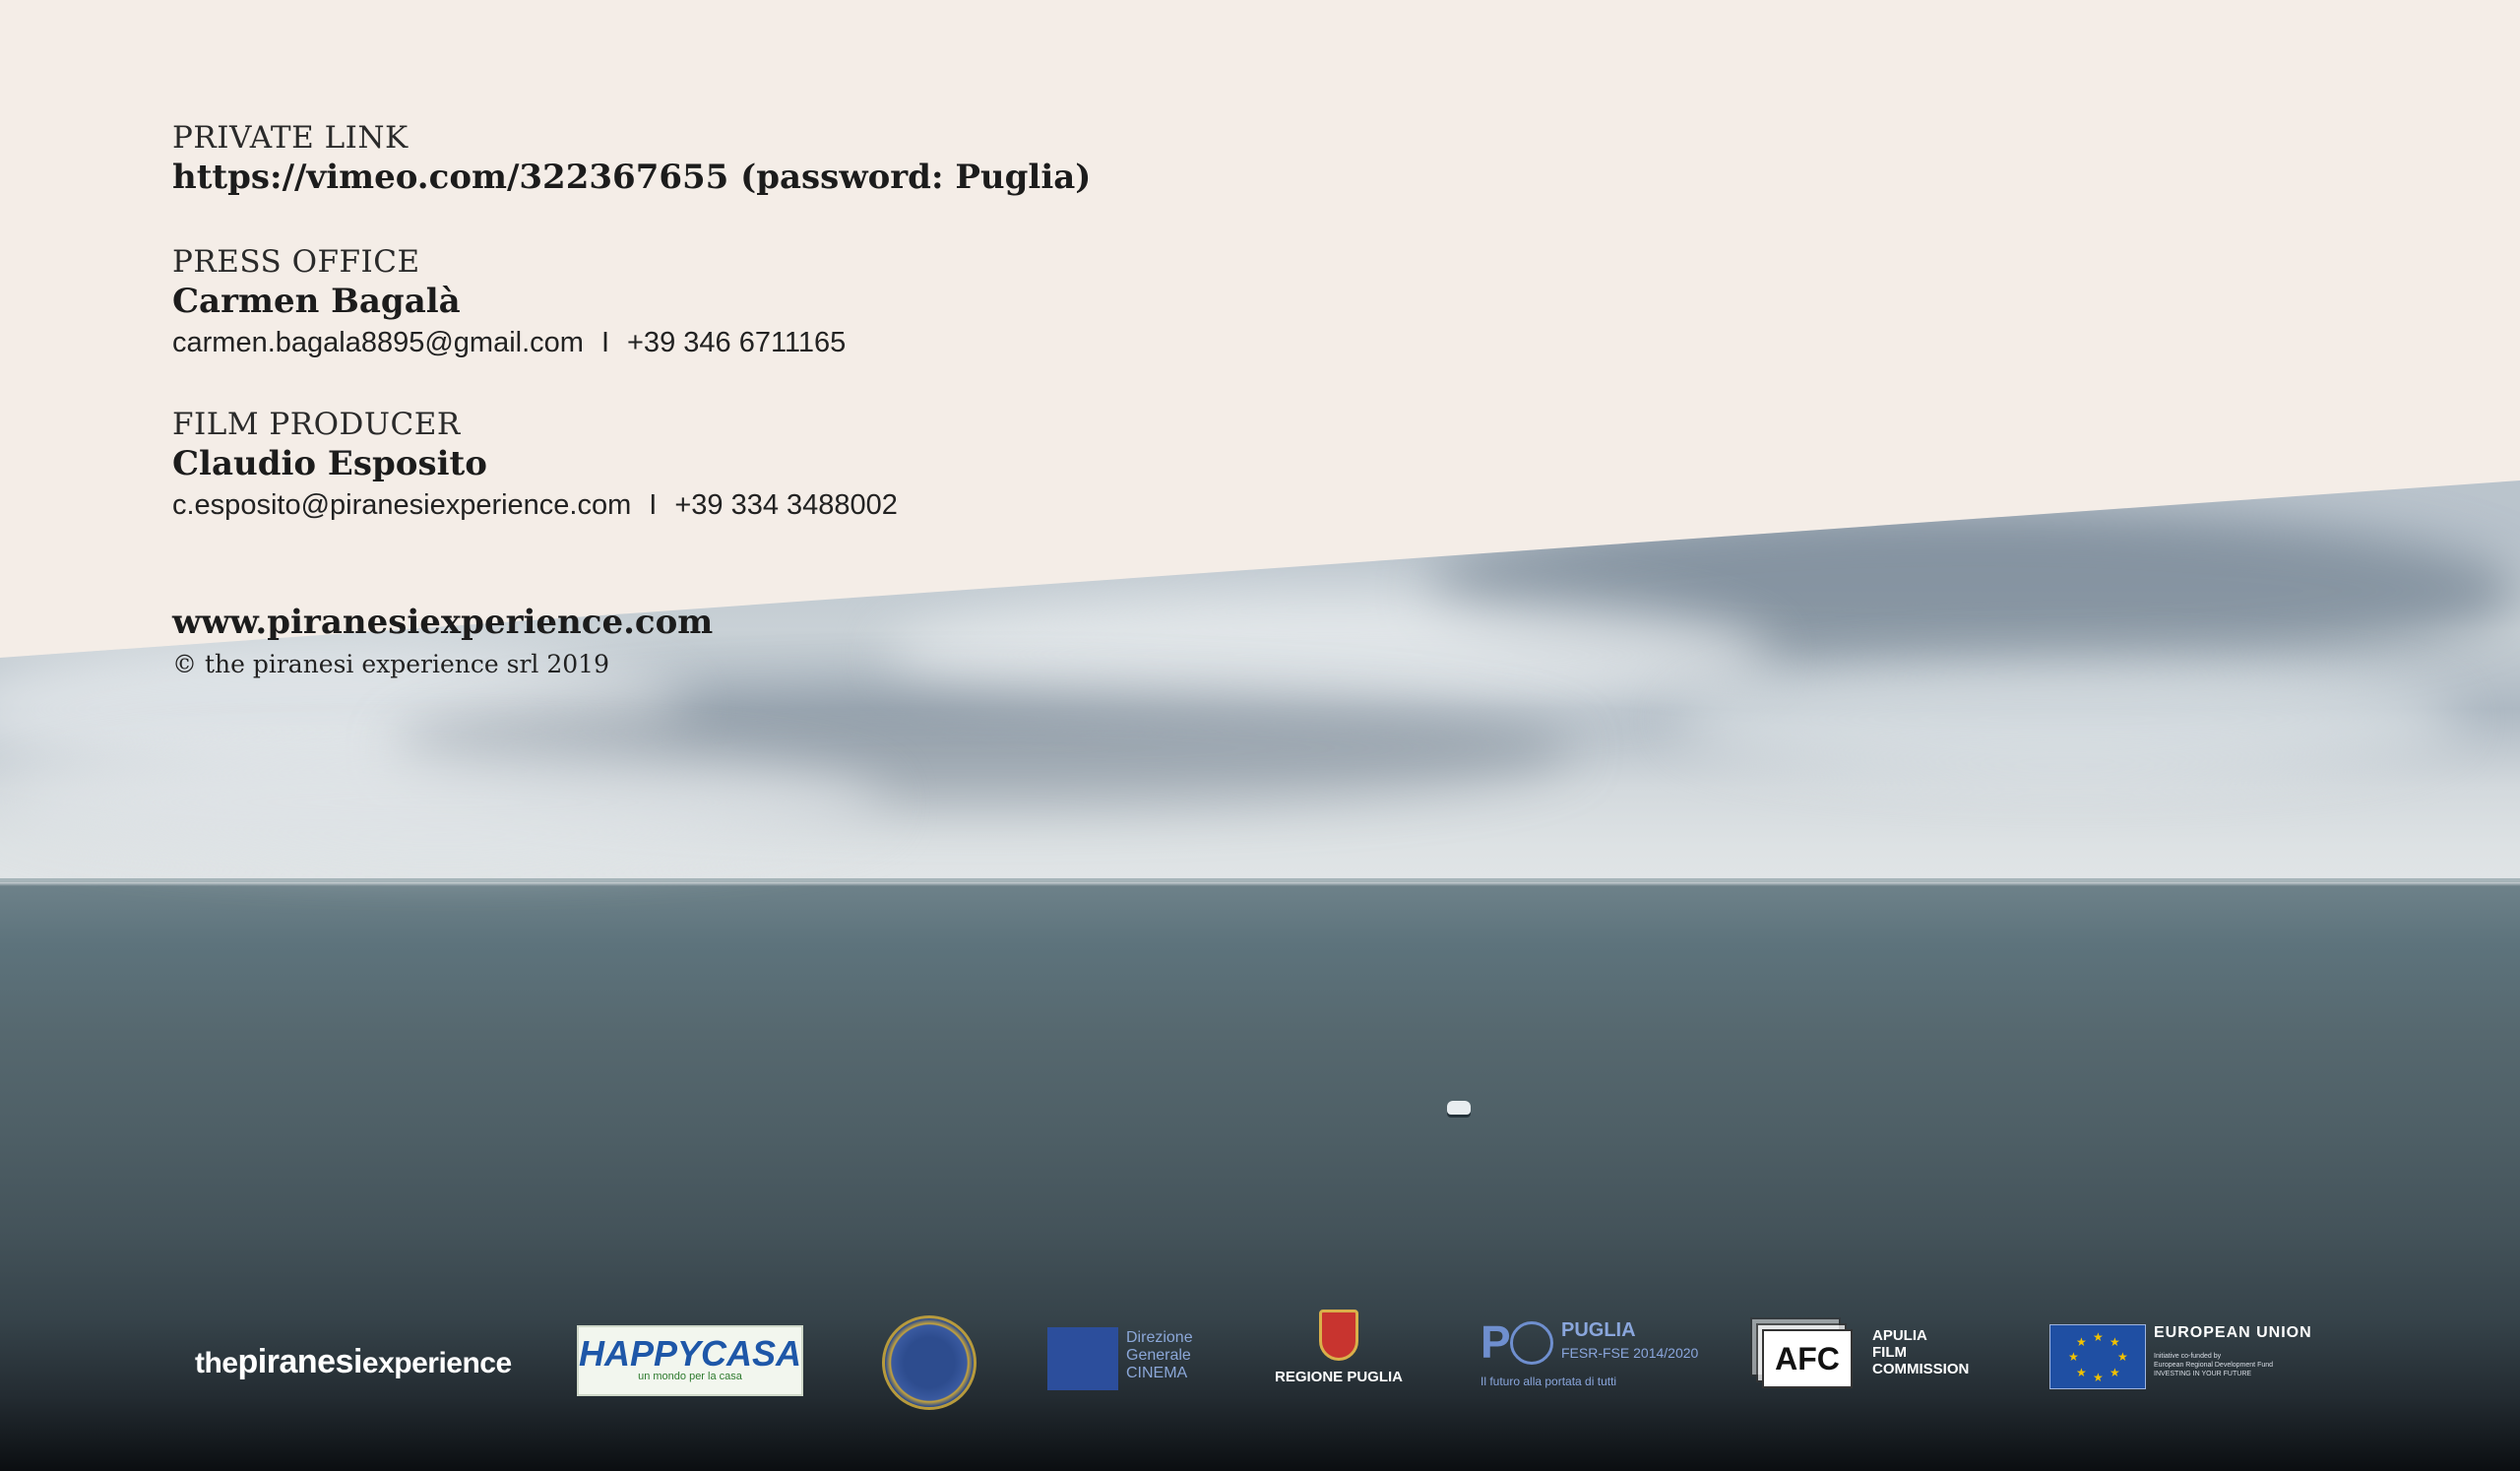 The image size is (2520, 1471). What do you see at coordinates (1159, 1337) in the screenshot?
I see `mibac-line: Direzione` at bounding box center [1159, 1337].